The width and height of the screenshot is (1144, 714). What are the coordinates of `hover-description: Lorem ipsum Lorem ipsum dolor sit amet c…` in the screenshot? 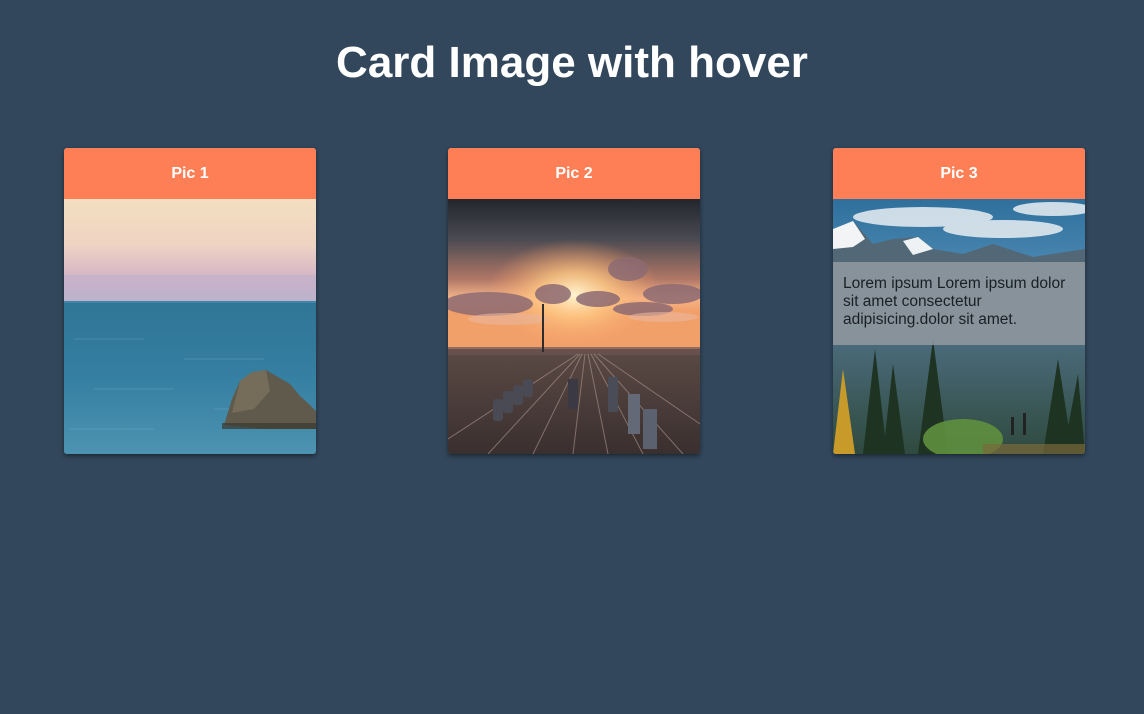 It's located at (959, 303).